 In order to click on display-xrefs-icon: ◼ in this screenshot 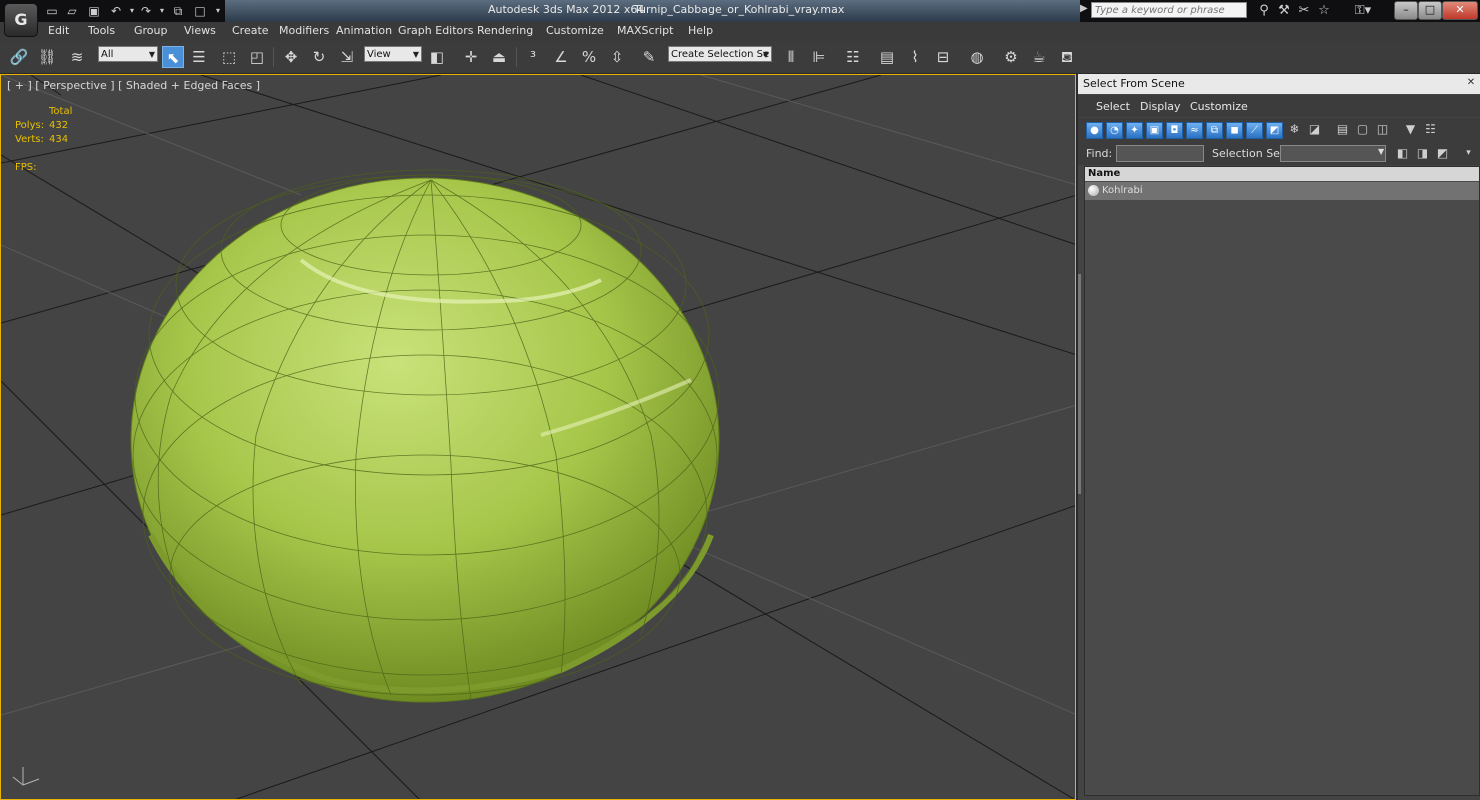, I will do `click(1234, 130)`.